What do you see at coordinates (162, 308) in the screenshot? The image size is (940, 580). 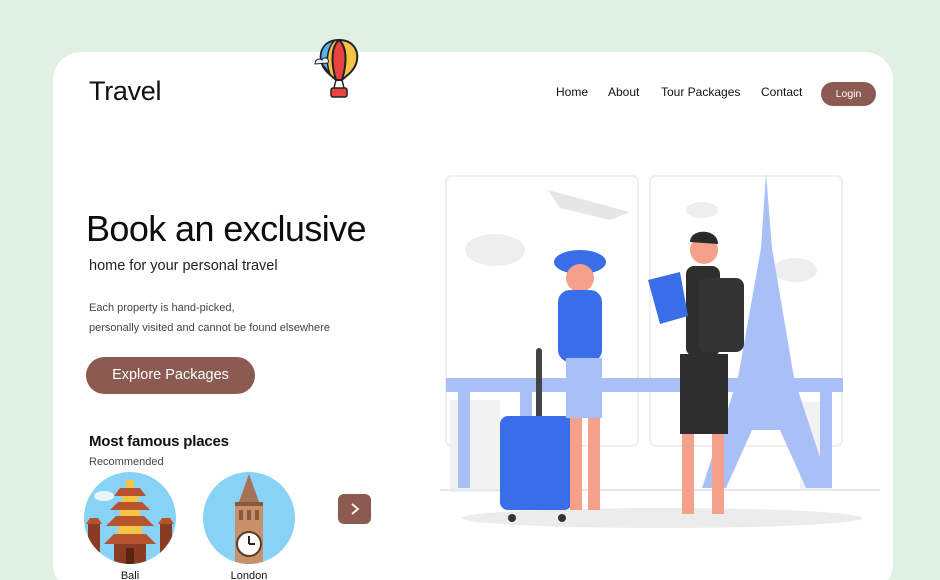 I see `hero-description-line-1: Each property is hand-picked,` at bounding box center [162, 308].